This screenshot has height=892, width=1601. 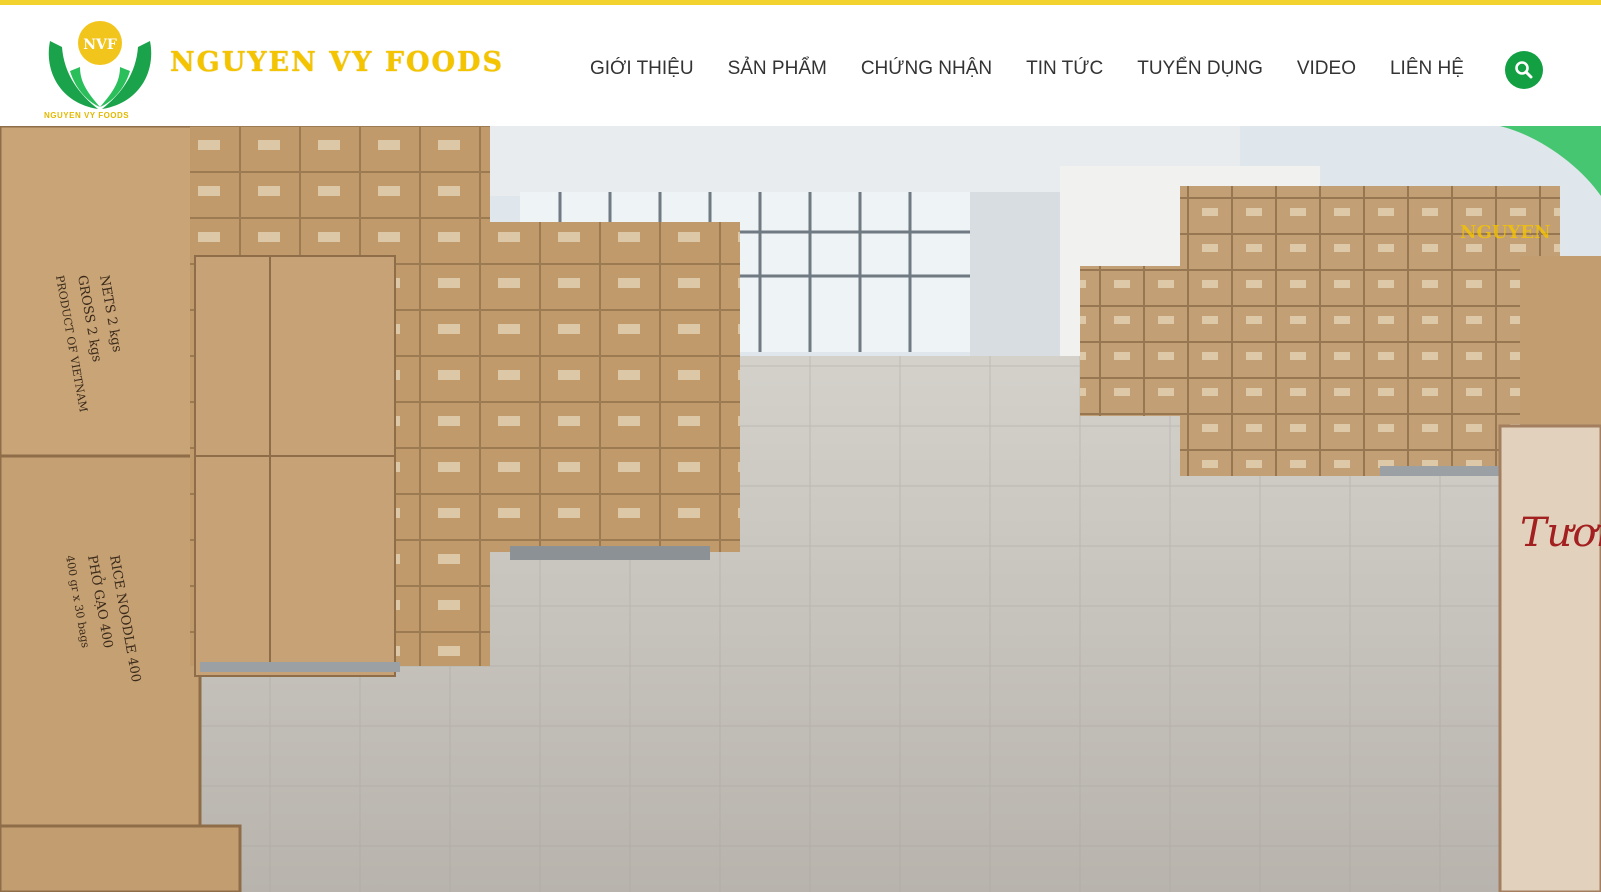 What do you see at coordinates (100, 65) in the screenshot?
I see `logo-icon: NVF` at bounding box center [100, 65].